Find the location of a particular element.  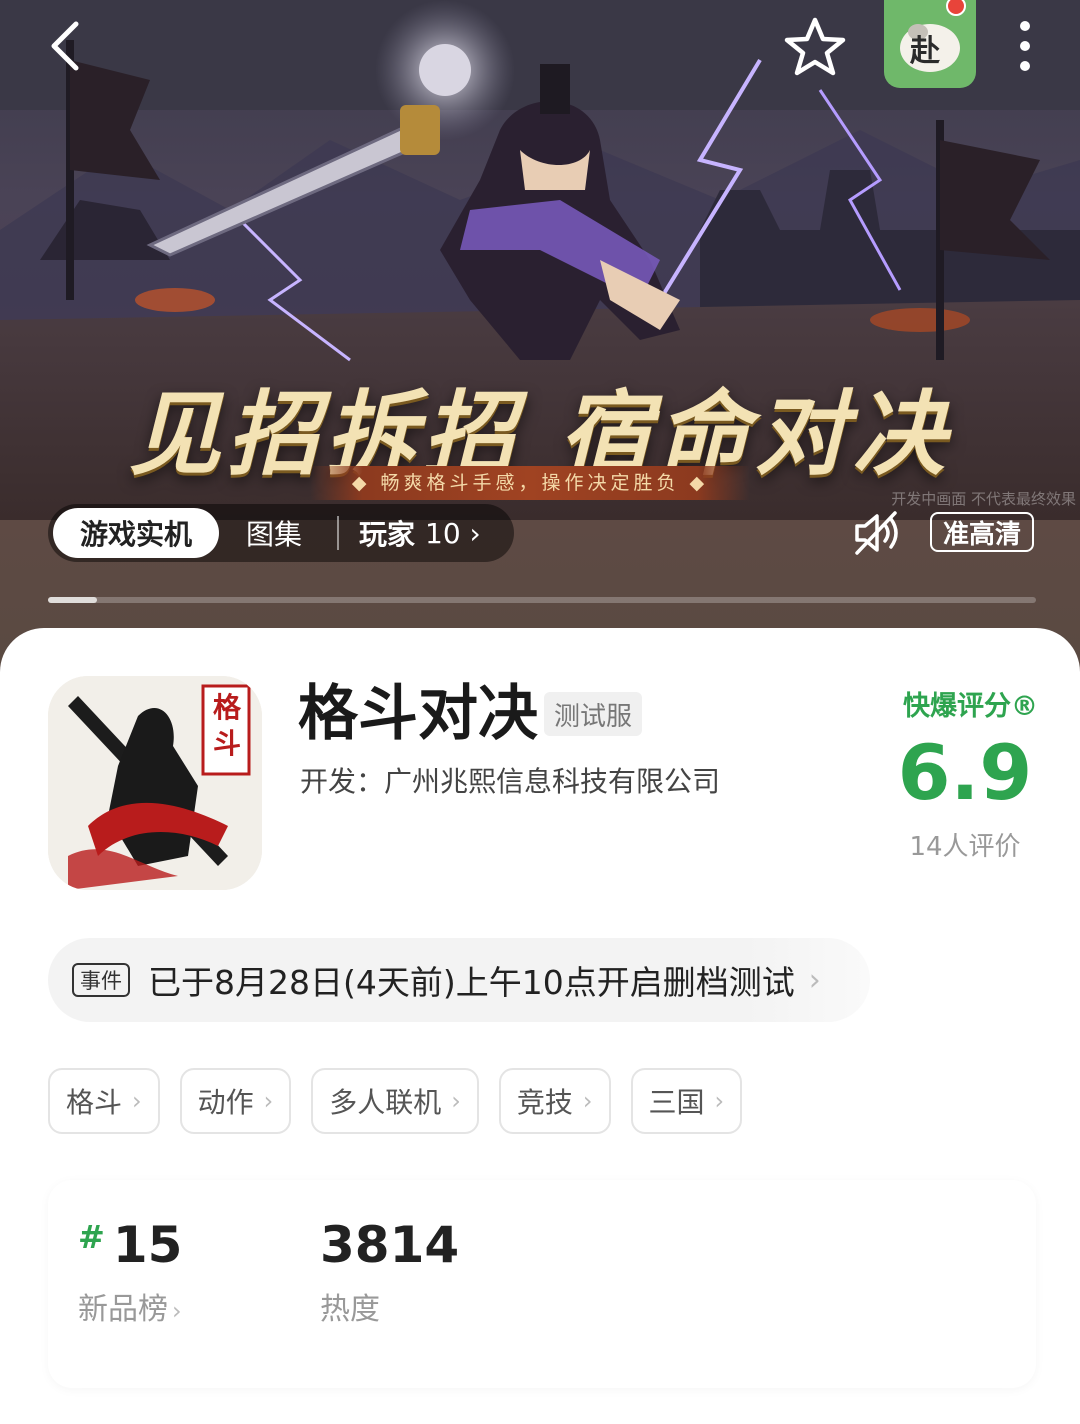

tag-item: 格斗 › is located at coordinates (104, 1101).